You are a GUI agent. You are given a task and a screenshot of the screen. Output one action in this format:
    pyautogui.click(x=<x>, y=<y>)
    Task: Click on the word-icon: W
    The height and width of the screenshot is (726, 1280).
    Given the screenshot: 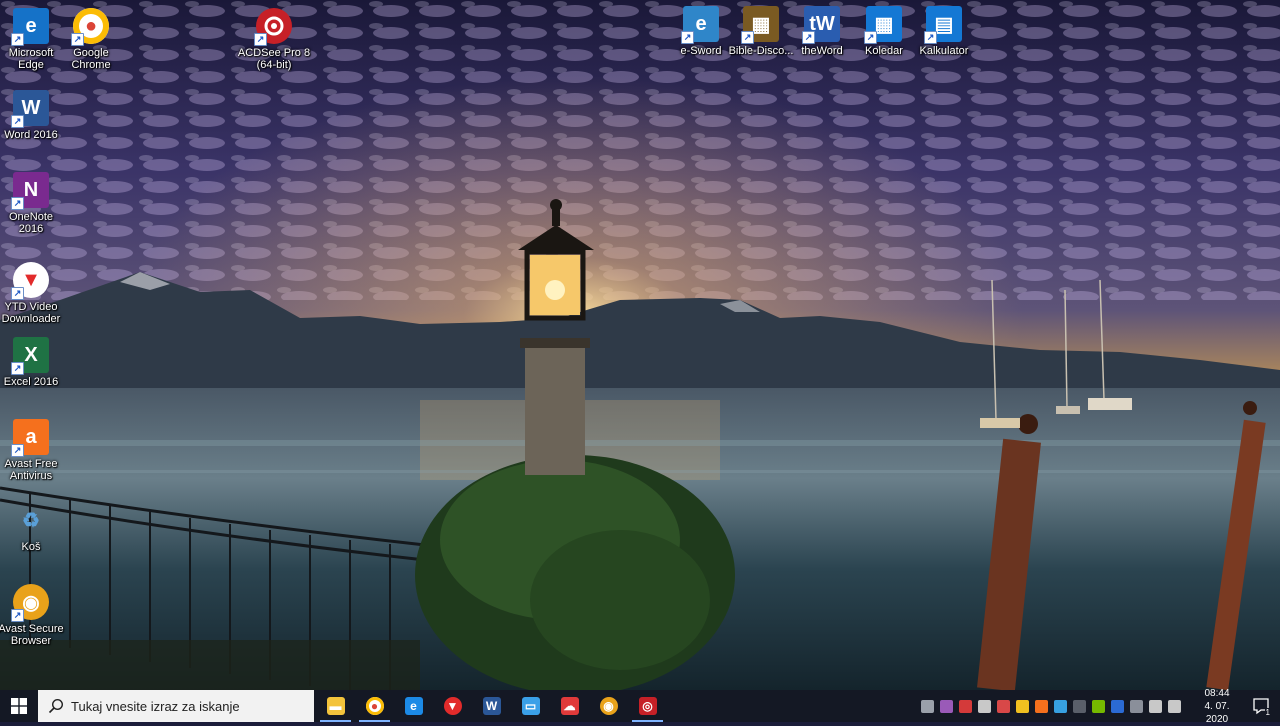 What is the action you would take?
    pyautogui.click(x=491, y=706)
    